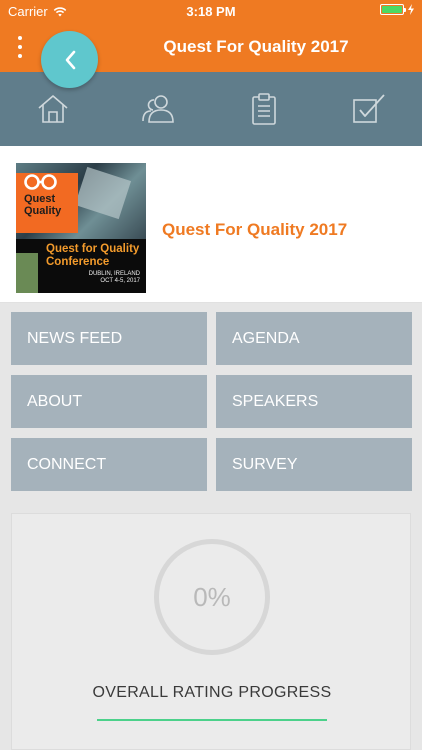  I want to click on connect-button: CONNECT, so click(109, 464).